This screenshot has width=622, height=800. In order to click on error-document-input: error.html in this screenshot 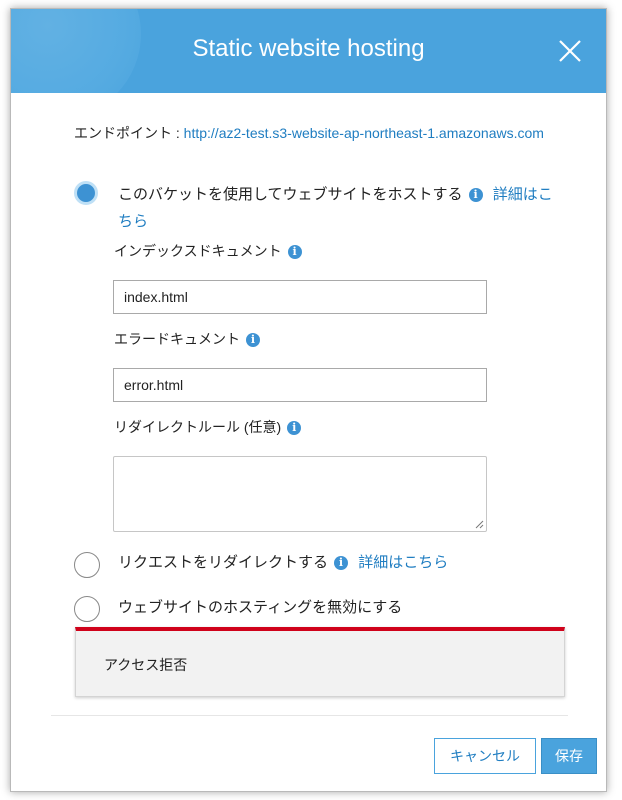, I will do `click(300, 385)`.